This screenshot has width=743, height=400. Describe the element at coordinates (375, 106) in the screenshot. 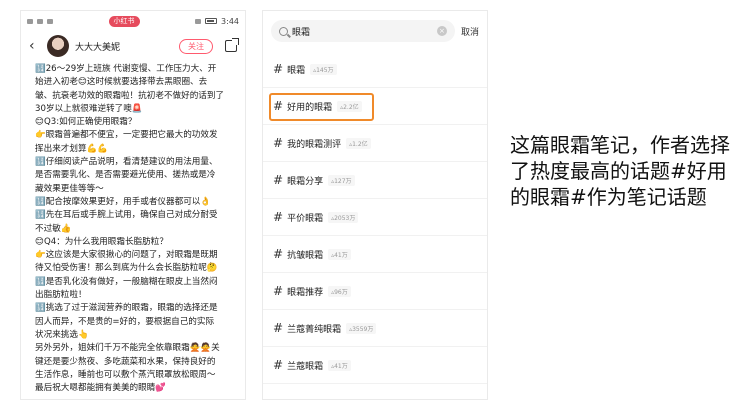

I see `topic-item: #好用的眼霜 2.2亿` at that location.